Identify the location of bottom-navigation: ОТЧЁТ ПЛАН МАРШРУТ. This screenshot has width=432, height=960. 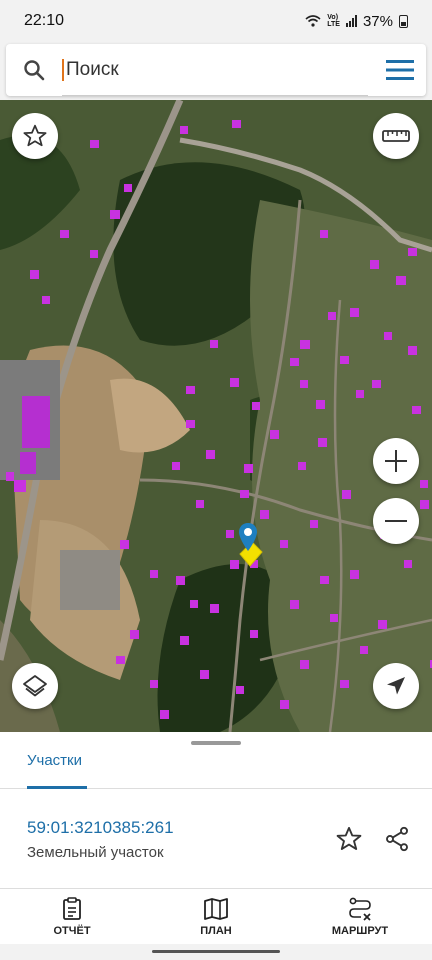
(216, 916).